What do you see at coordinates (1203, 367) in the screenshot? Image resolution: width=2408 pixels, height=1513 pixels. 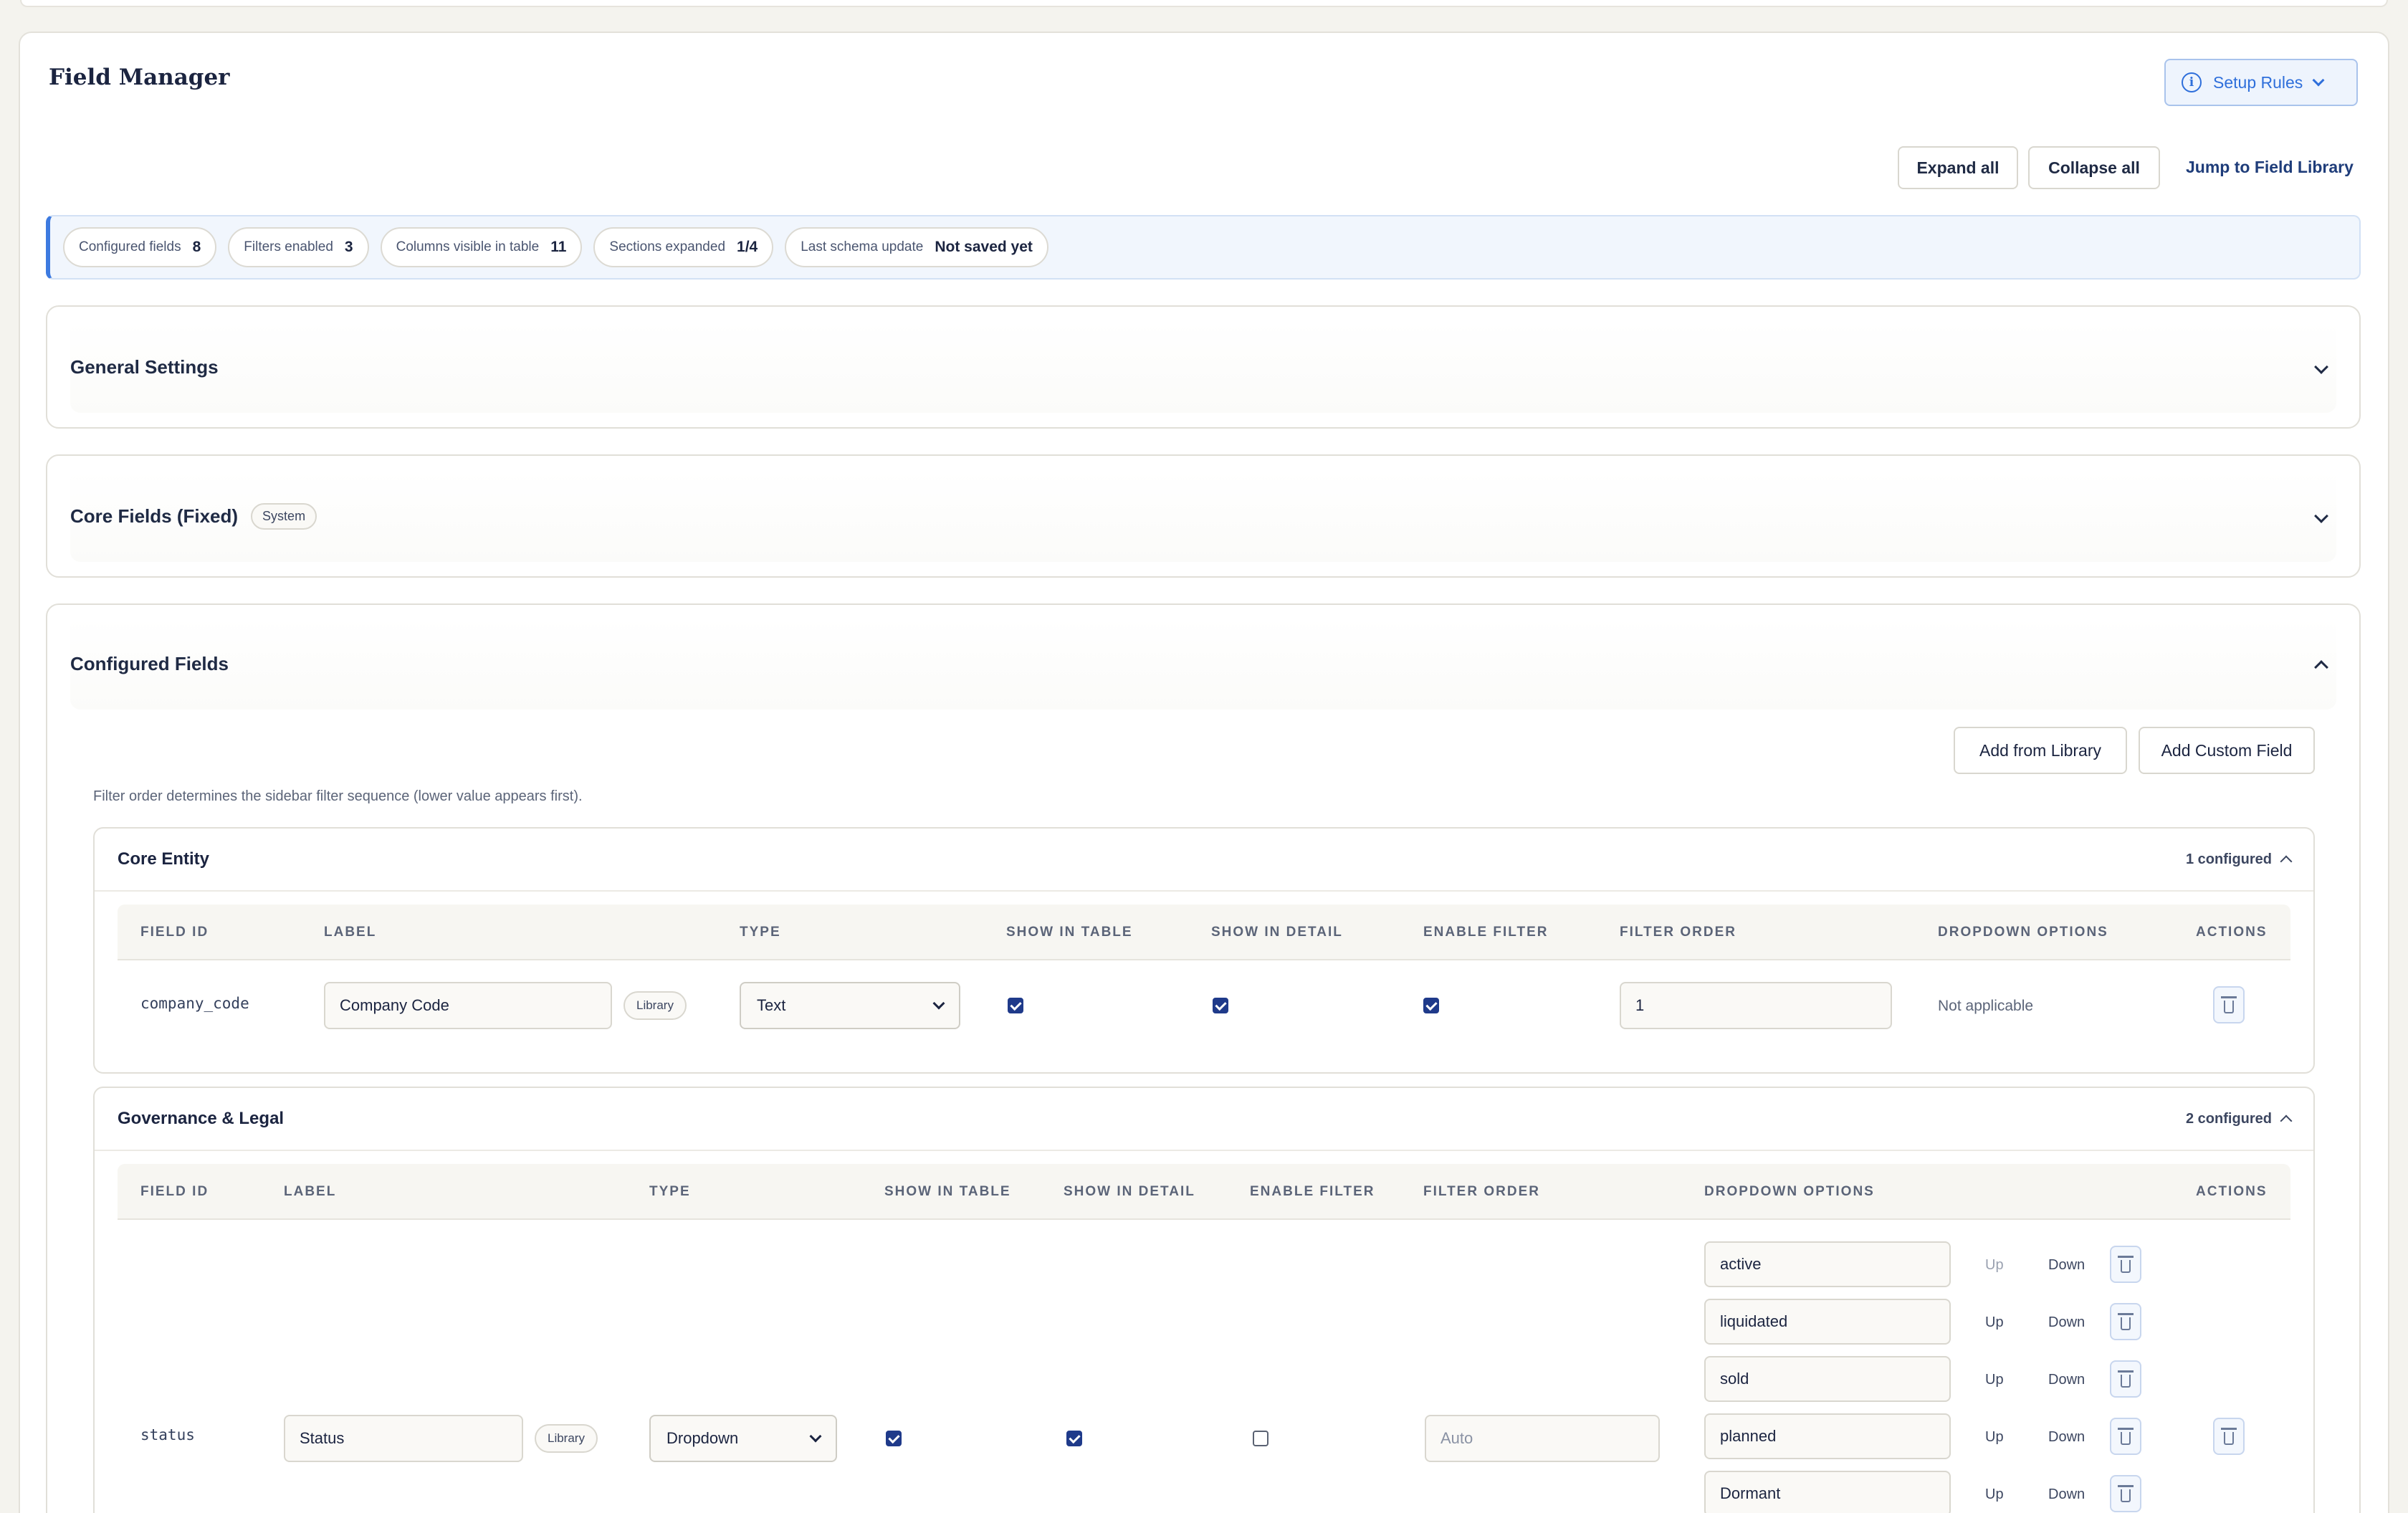 I see `general-settings-header: General Settings` at bounding box center [1203, 367].